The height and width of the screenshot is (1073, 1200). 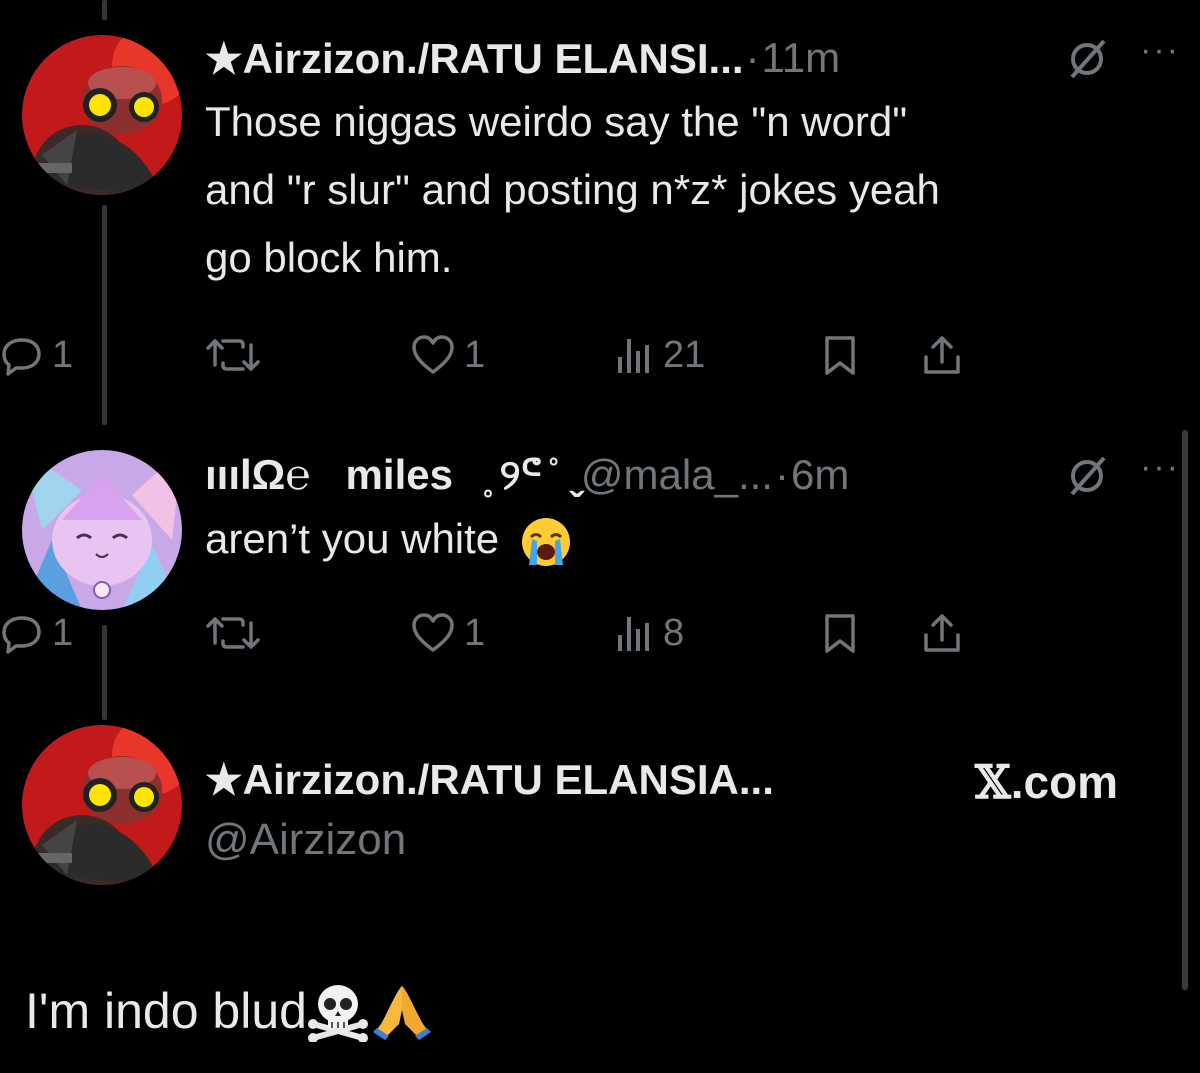 I want to click on display-name: ııılΩ℮ miles ̥ ୨ᕪ ̊ ̬, so click(x=391, y=475).